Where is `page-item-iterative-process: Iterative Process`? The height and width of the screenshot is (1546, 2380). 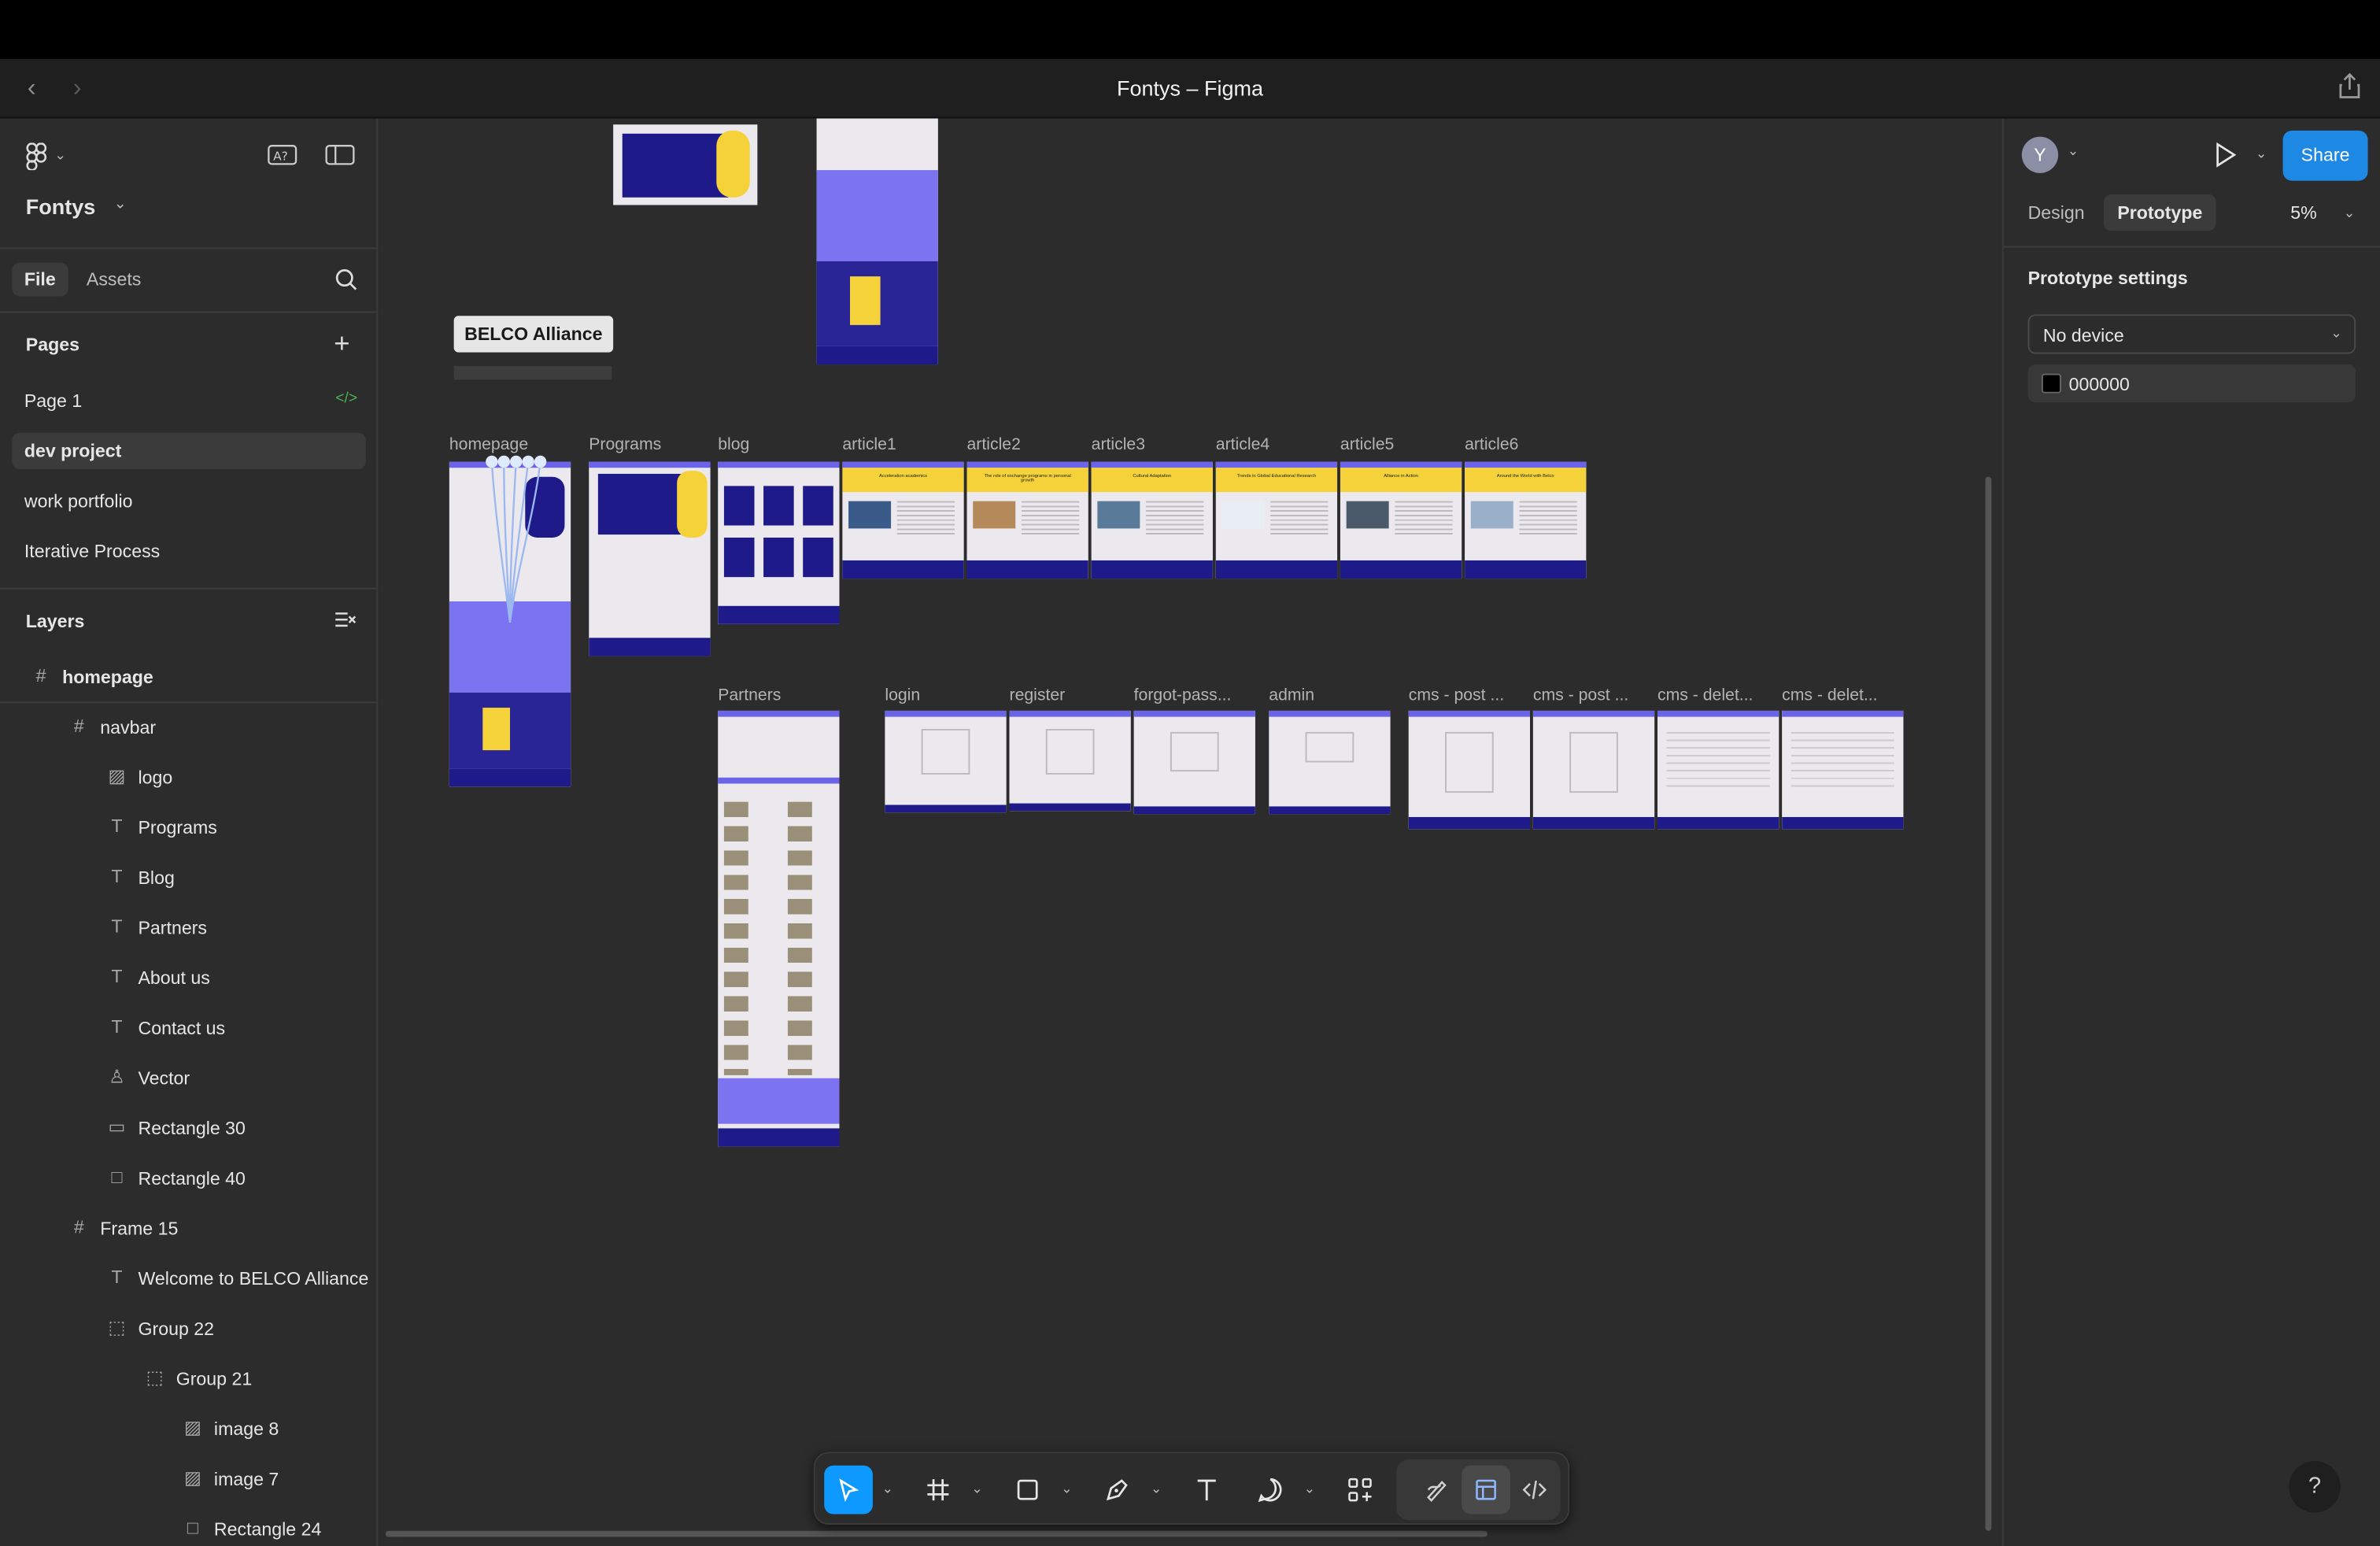
page-item-iterative-process: Iterative Process is located at coordinates (188, 551).